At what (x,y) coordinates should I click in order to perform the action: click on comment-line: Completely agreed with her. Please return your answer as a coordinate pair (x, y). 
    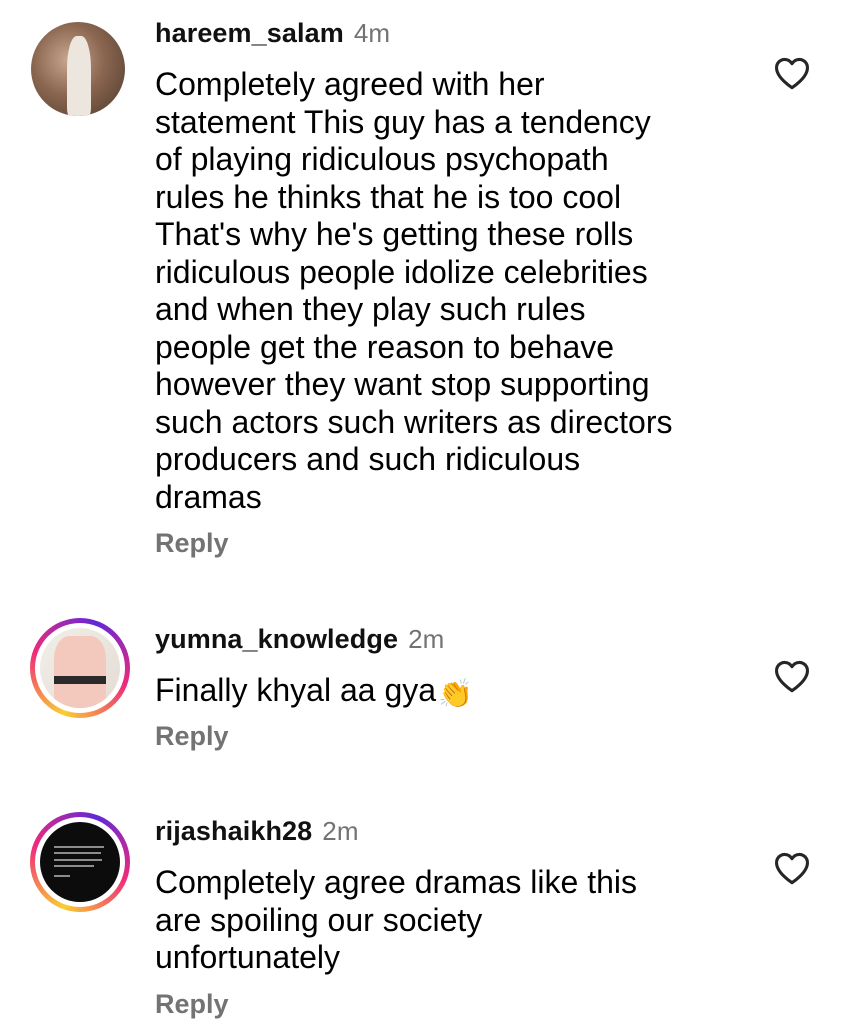
    Looking at the image, I should click on (350, 84).